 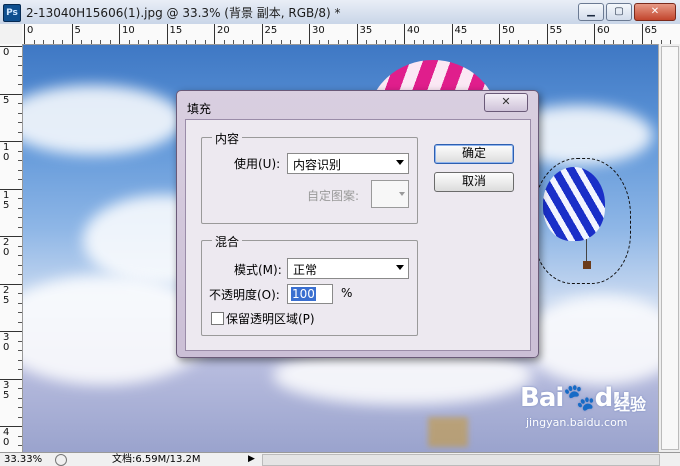 I want to click on paw-icon: 🐾, so click(x=578, y=398).